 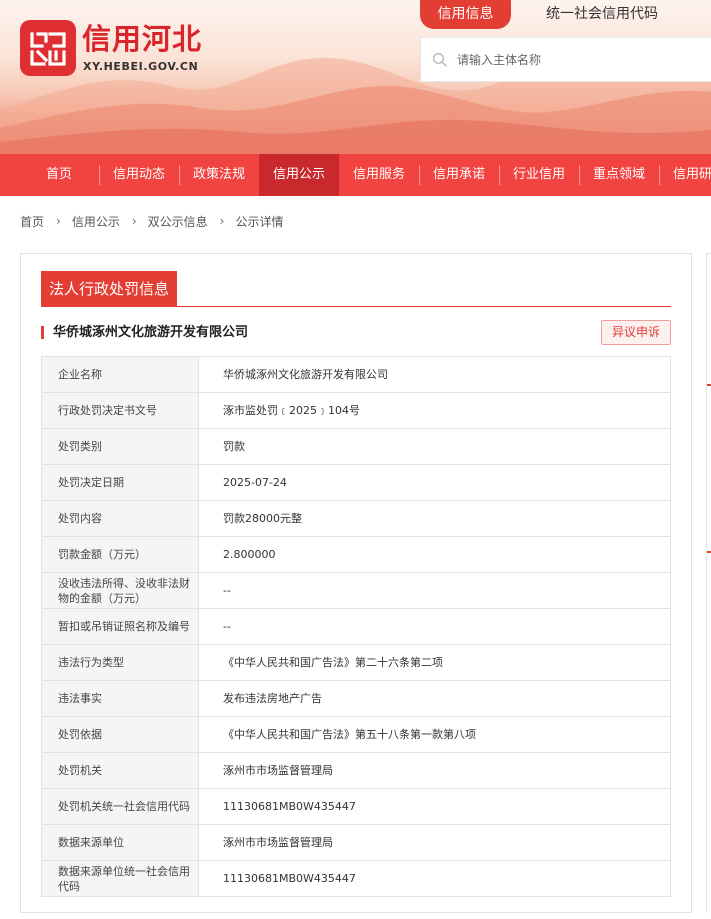 I want to click on table-row: 暂扣或吊销证照名称及编号 --, so click(x=356, y=626).